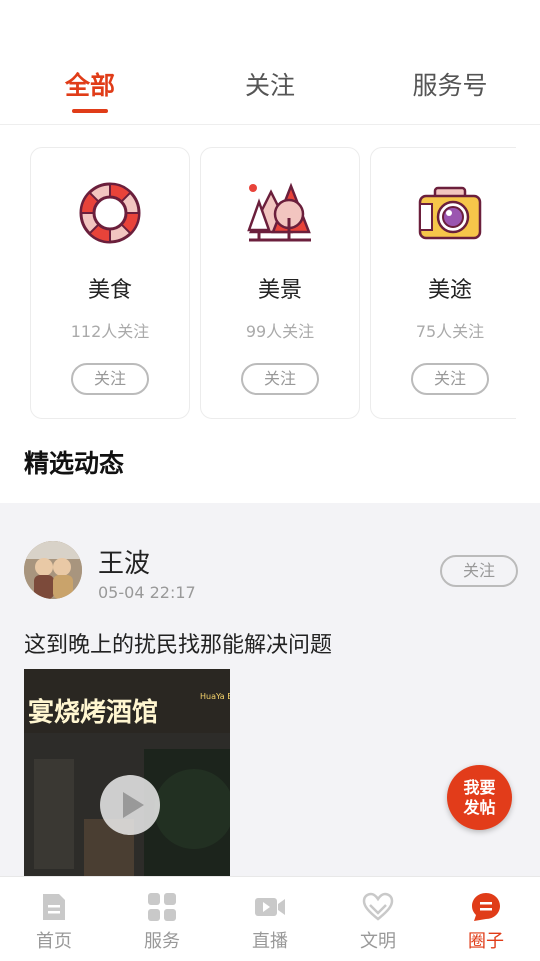  I want to click on tab-service-accounts: 服务号, so click(450, 84).